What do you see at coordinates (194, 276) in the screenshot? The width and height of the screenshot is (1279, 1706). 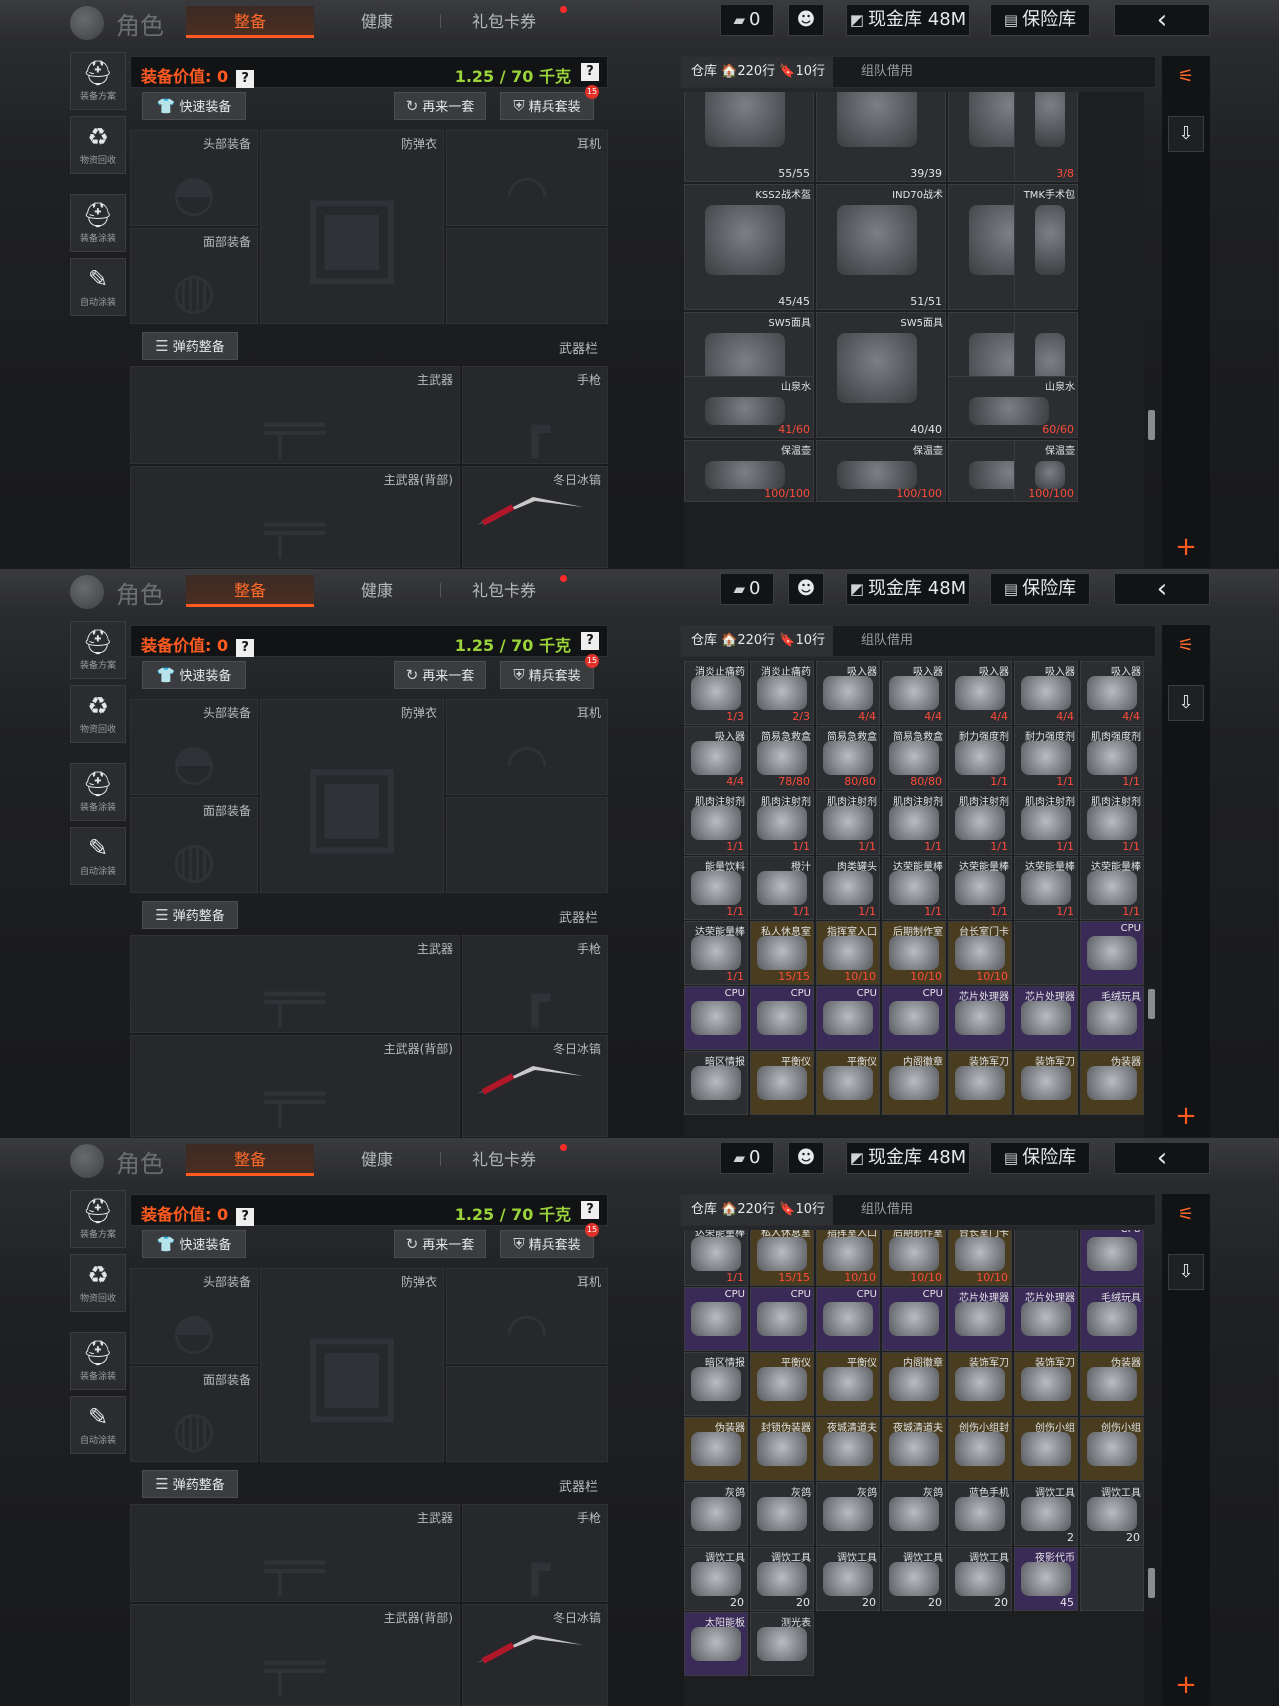 I see `face-slot: 面部装备 ◍` at bounding box center [194, 276].